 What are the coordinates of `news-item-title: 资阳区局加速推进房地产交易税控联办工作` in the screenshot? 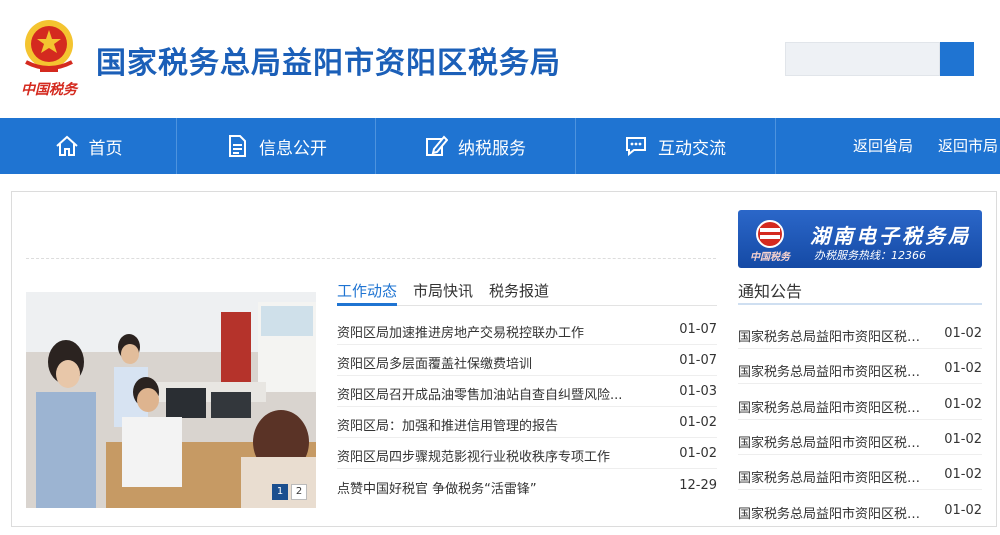 It's located at (461, 333).